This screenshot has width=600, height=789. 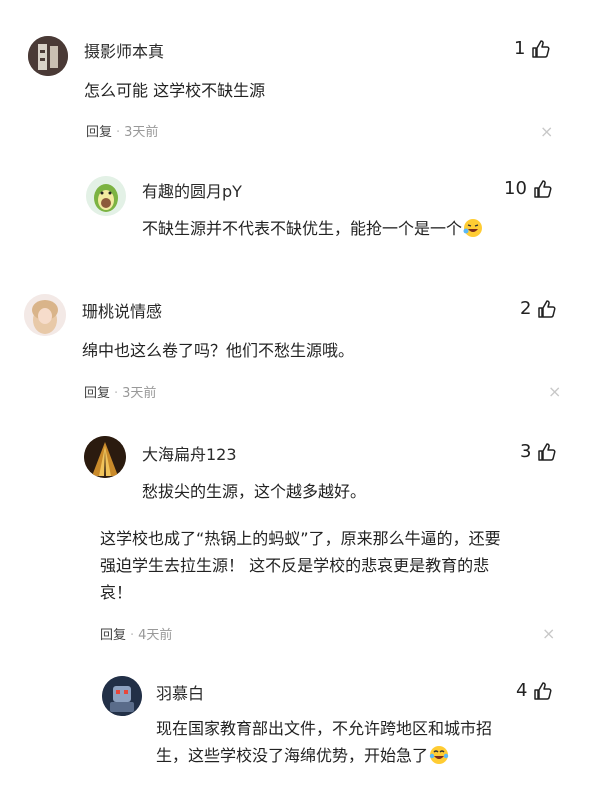 I want to click on comment-username: 珊桃说情感, so click(x=122, y=310).